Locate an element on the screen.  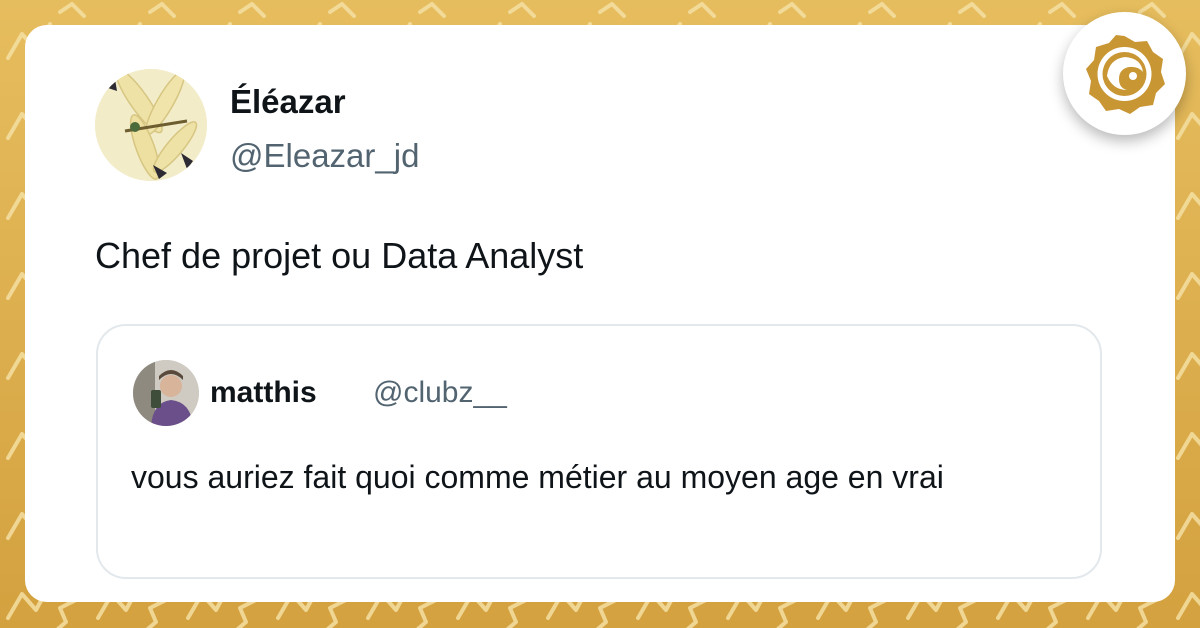
site-logo-icon is located at coordinates (1125, 74).